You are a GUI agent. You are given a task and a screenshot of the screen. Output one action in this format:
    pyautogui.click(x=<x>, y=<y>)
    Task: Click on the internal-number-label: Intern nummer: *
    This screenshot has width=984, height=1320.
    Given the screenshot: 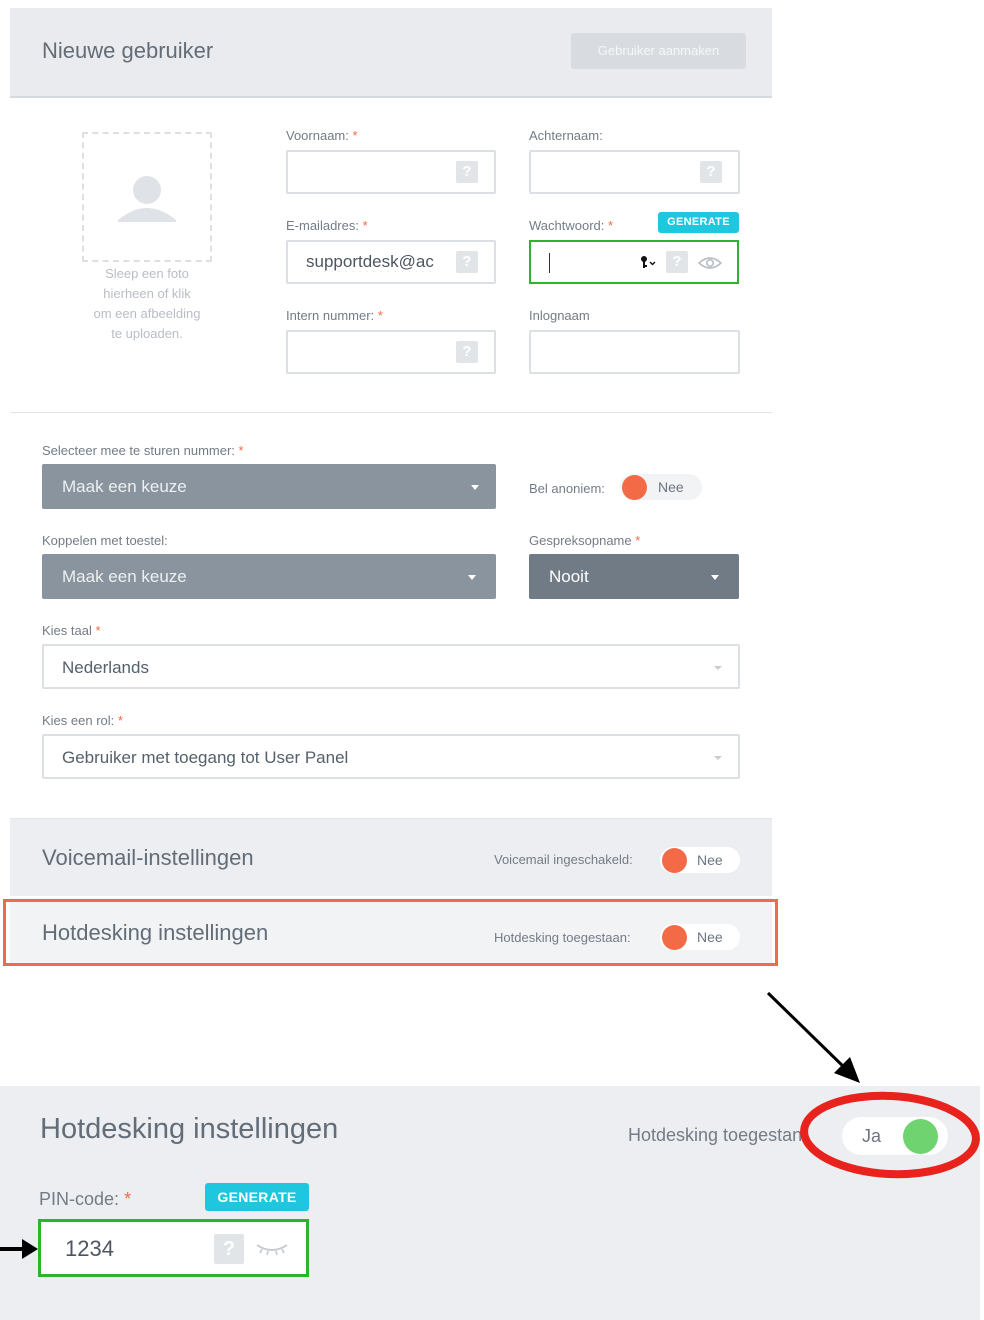 What is the action you would take?
    pyautogui.click(x=334, y=315)
    